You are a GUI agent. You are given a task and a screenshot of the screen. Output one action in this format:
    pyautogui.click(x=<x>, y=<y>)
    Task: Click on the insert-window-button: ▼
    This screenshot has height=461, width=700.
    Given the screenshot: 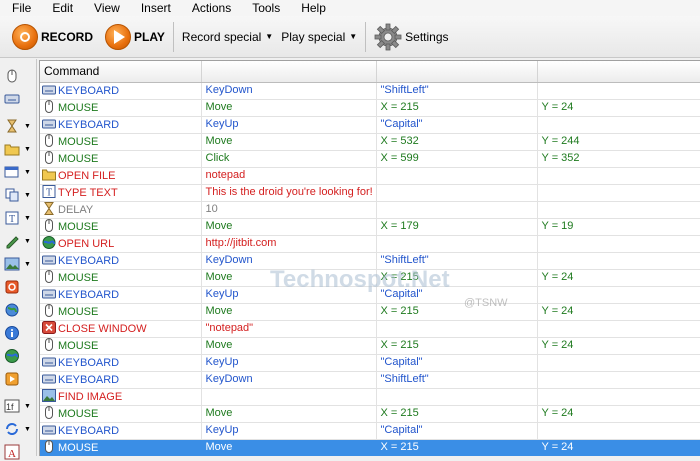 What is the action you would take?
    pyautogui.click(x=19, y=172)
    